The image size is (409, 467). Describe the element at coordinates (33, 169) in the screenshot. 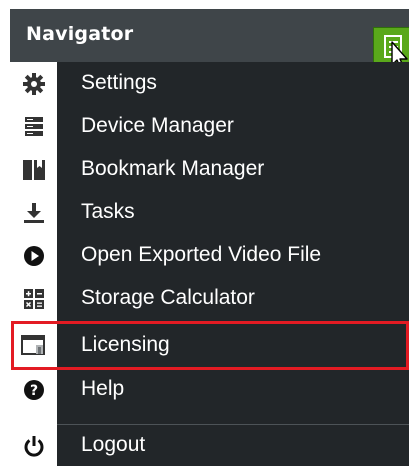

I see `bookmark-icon` at that location.